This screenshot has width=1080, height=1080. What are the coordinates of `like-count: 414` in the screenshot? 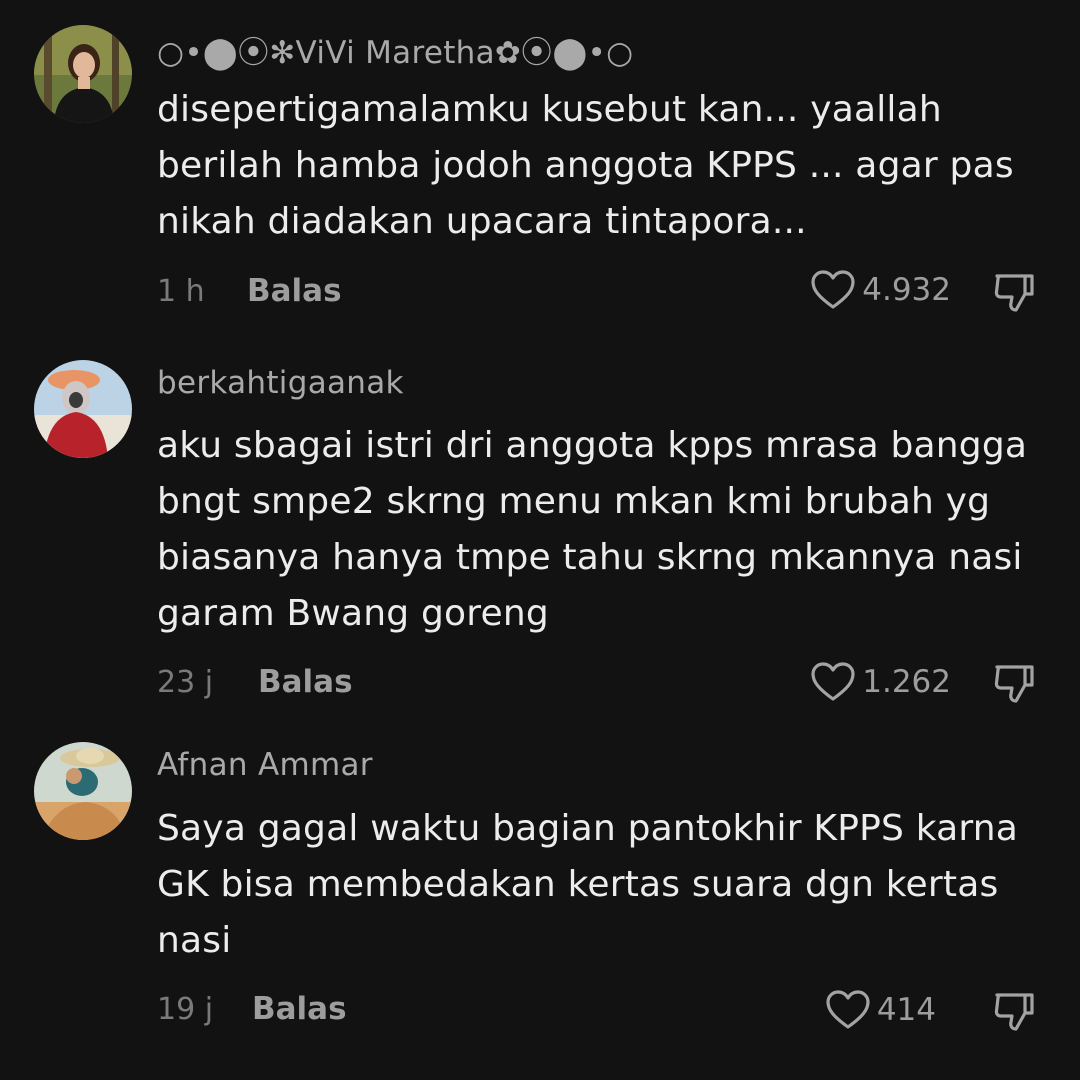 It's located at (906, 1010).